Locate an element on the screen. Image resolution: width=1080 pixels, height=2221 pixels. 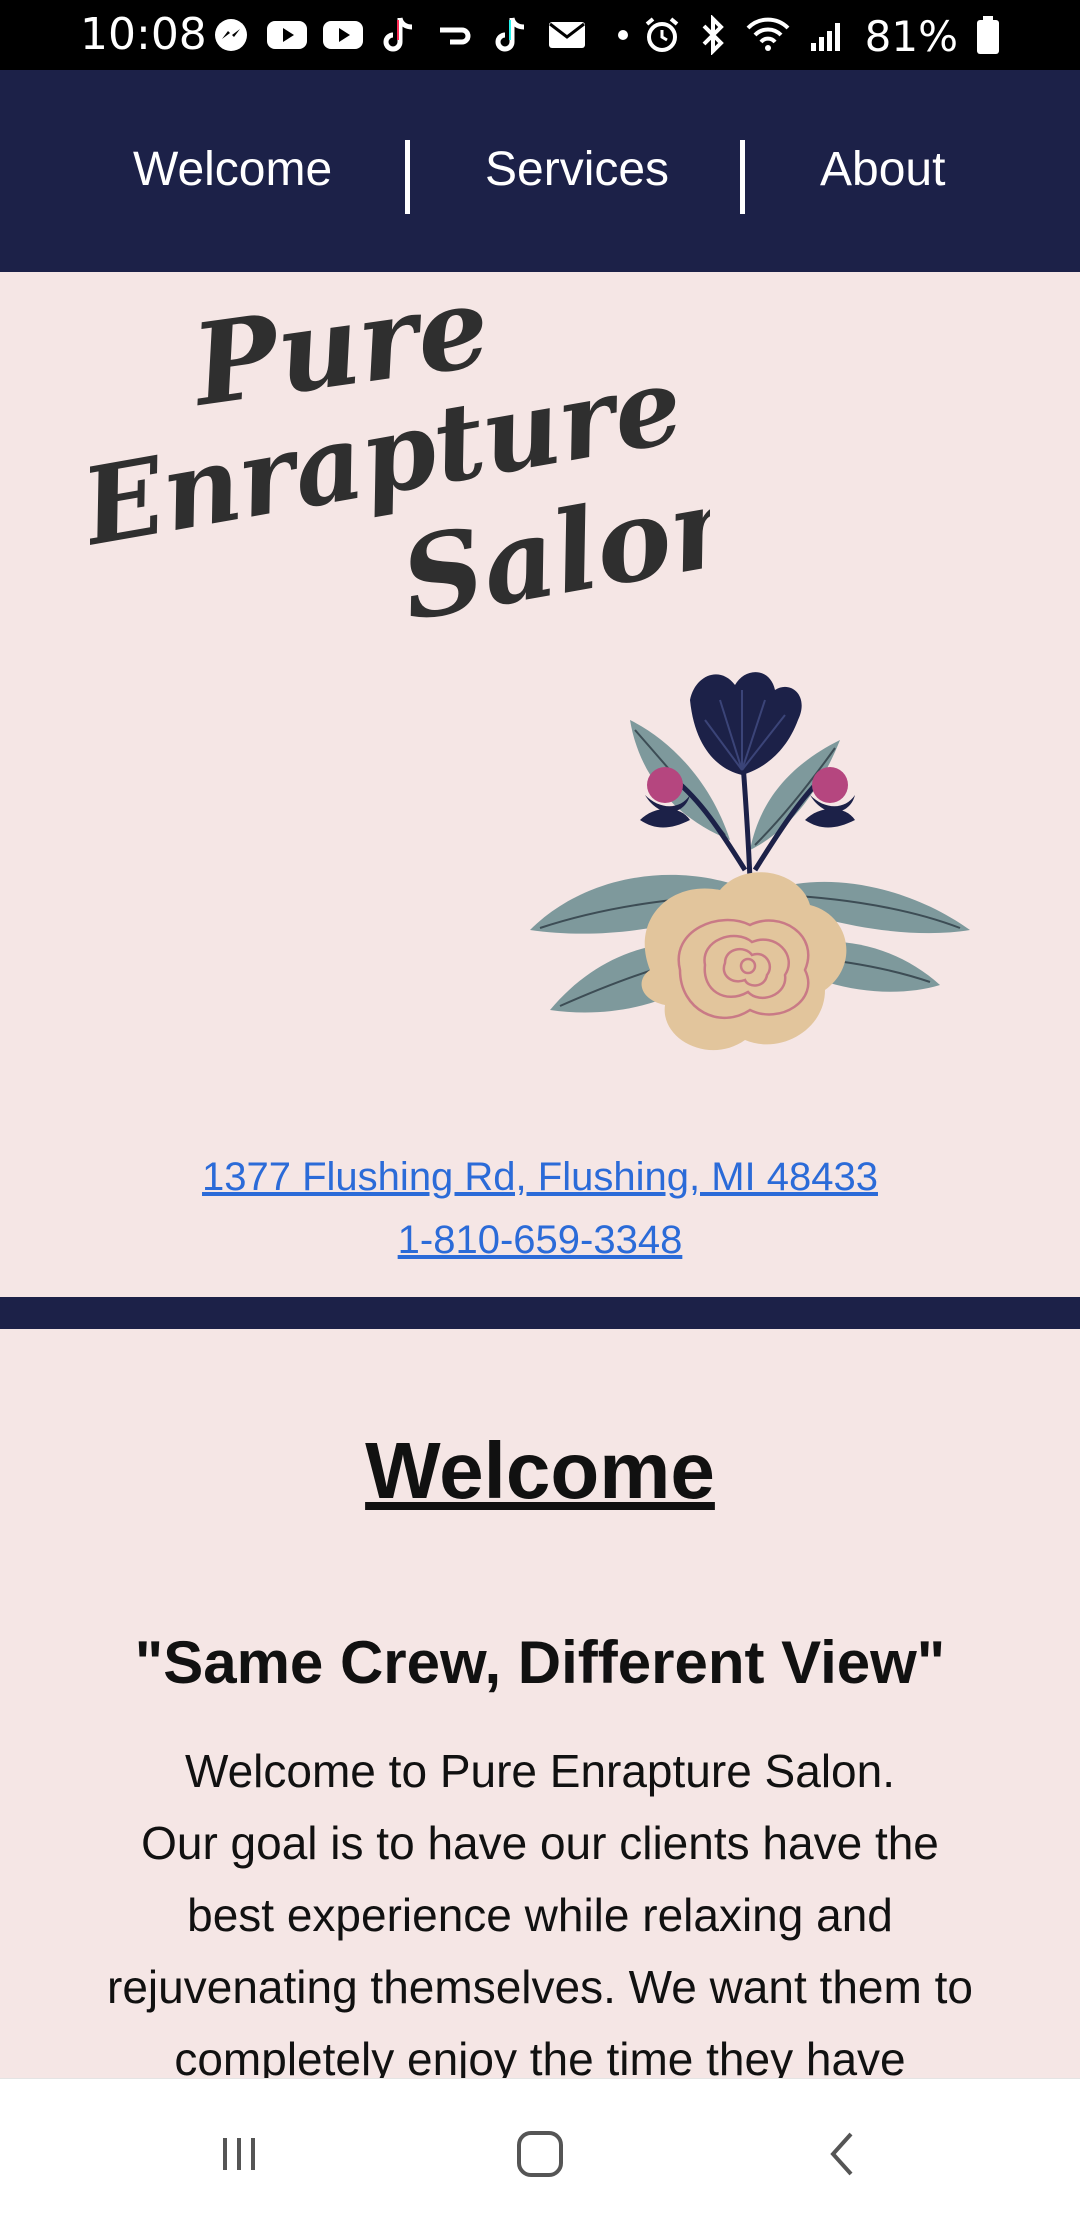
section-divider is located at coordinates (540, 1313).